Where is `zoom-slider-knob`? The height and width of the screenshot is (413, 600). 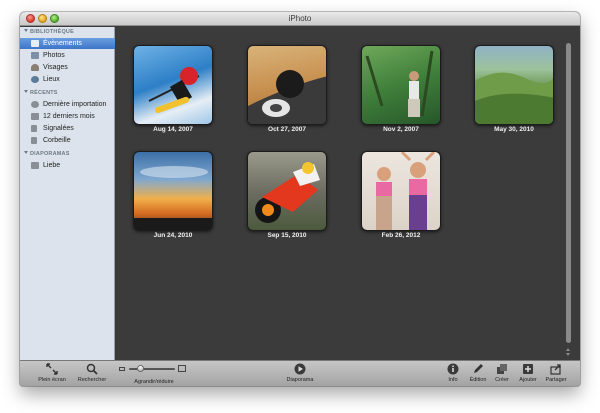
zoom-slider-knob is located at coordinates (140, 368).